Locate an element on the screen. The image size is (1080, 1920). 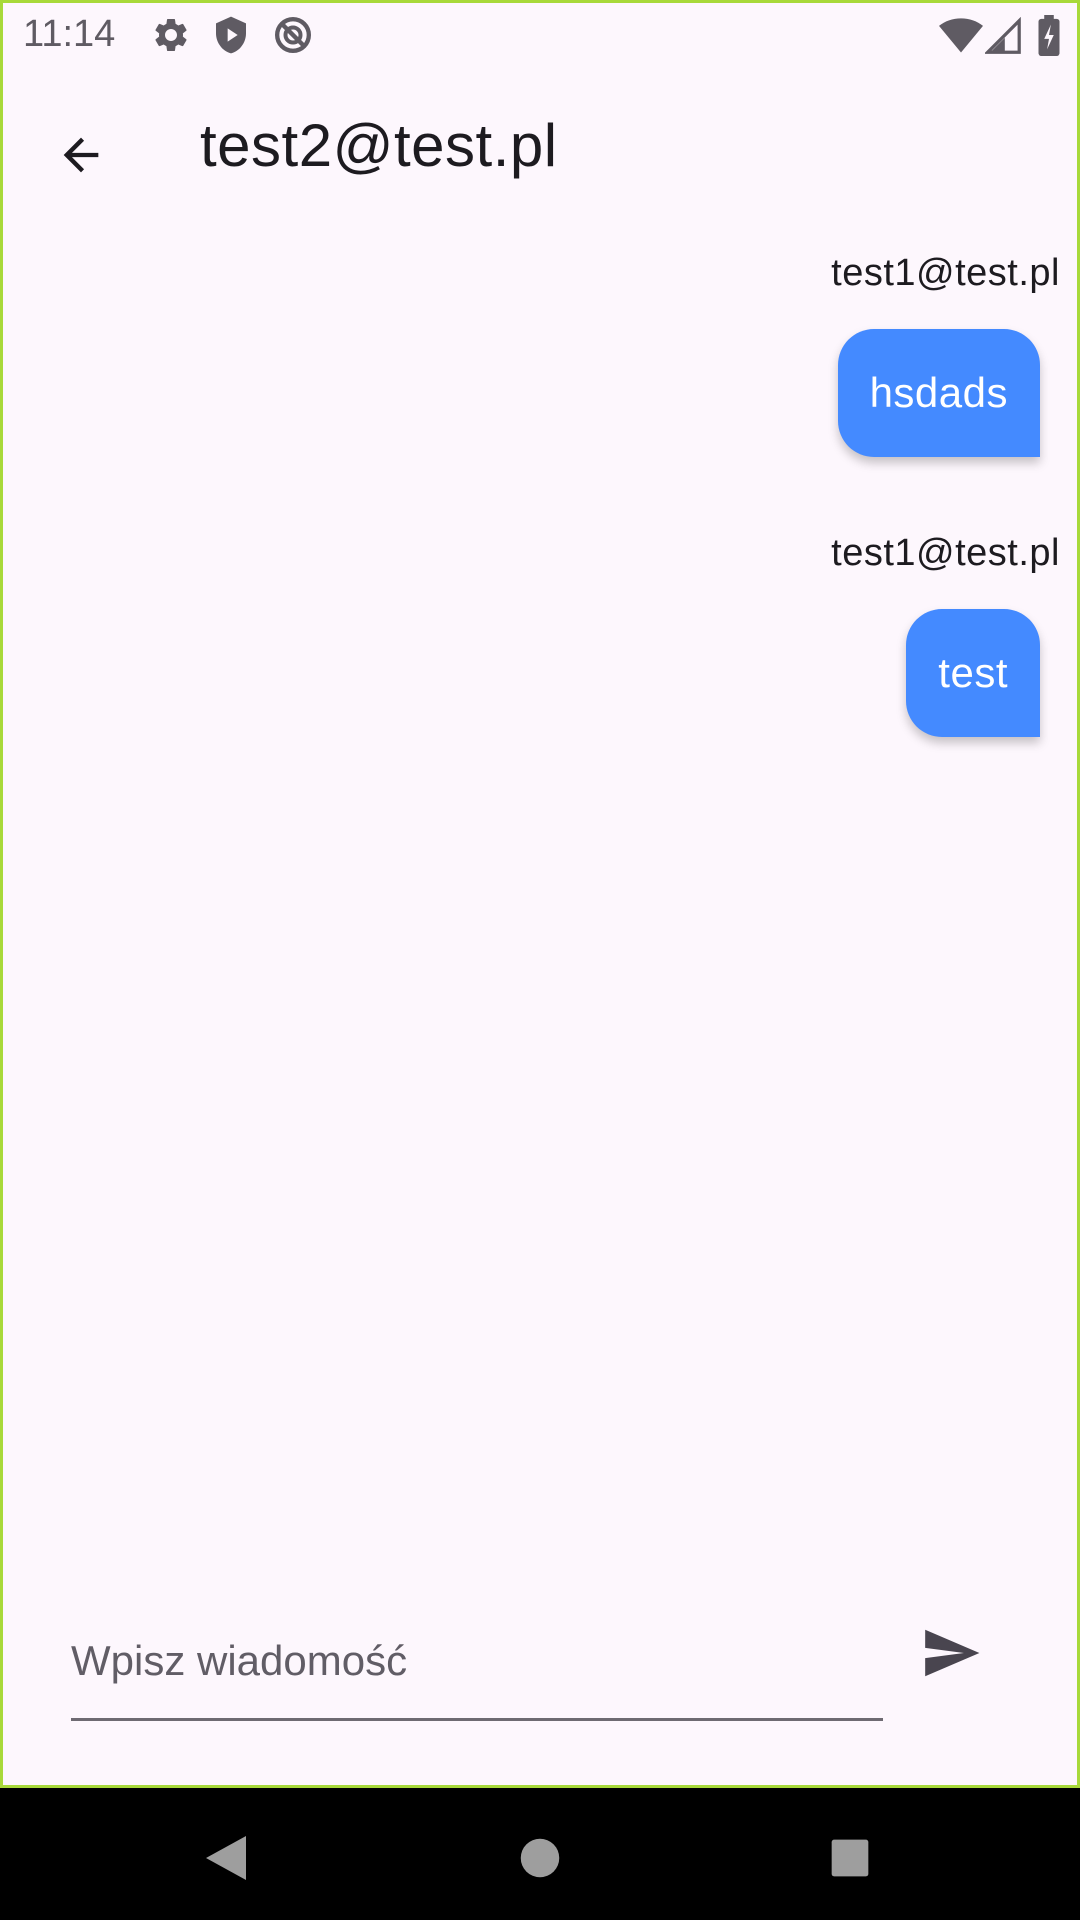
gear-icon is located at coordinates (171, 37).